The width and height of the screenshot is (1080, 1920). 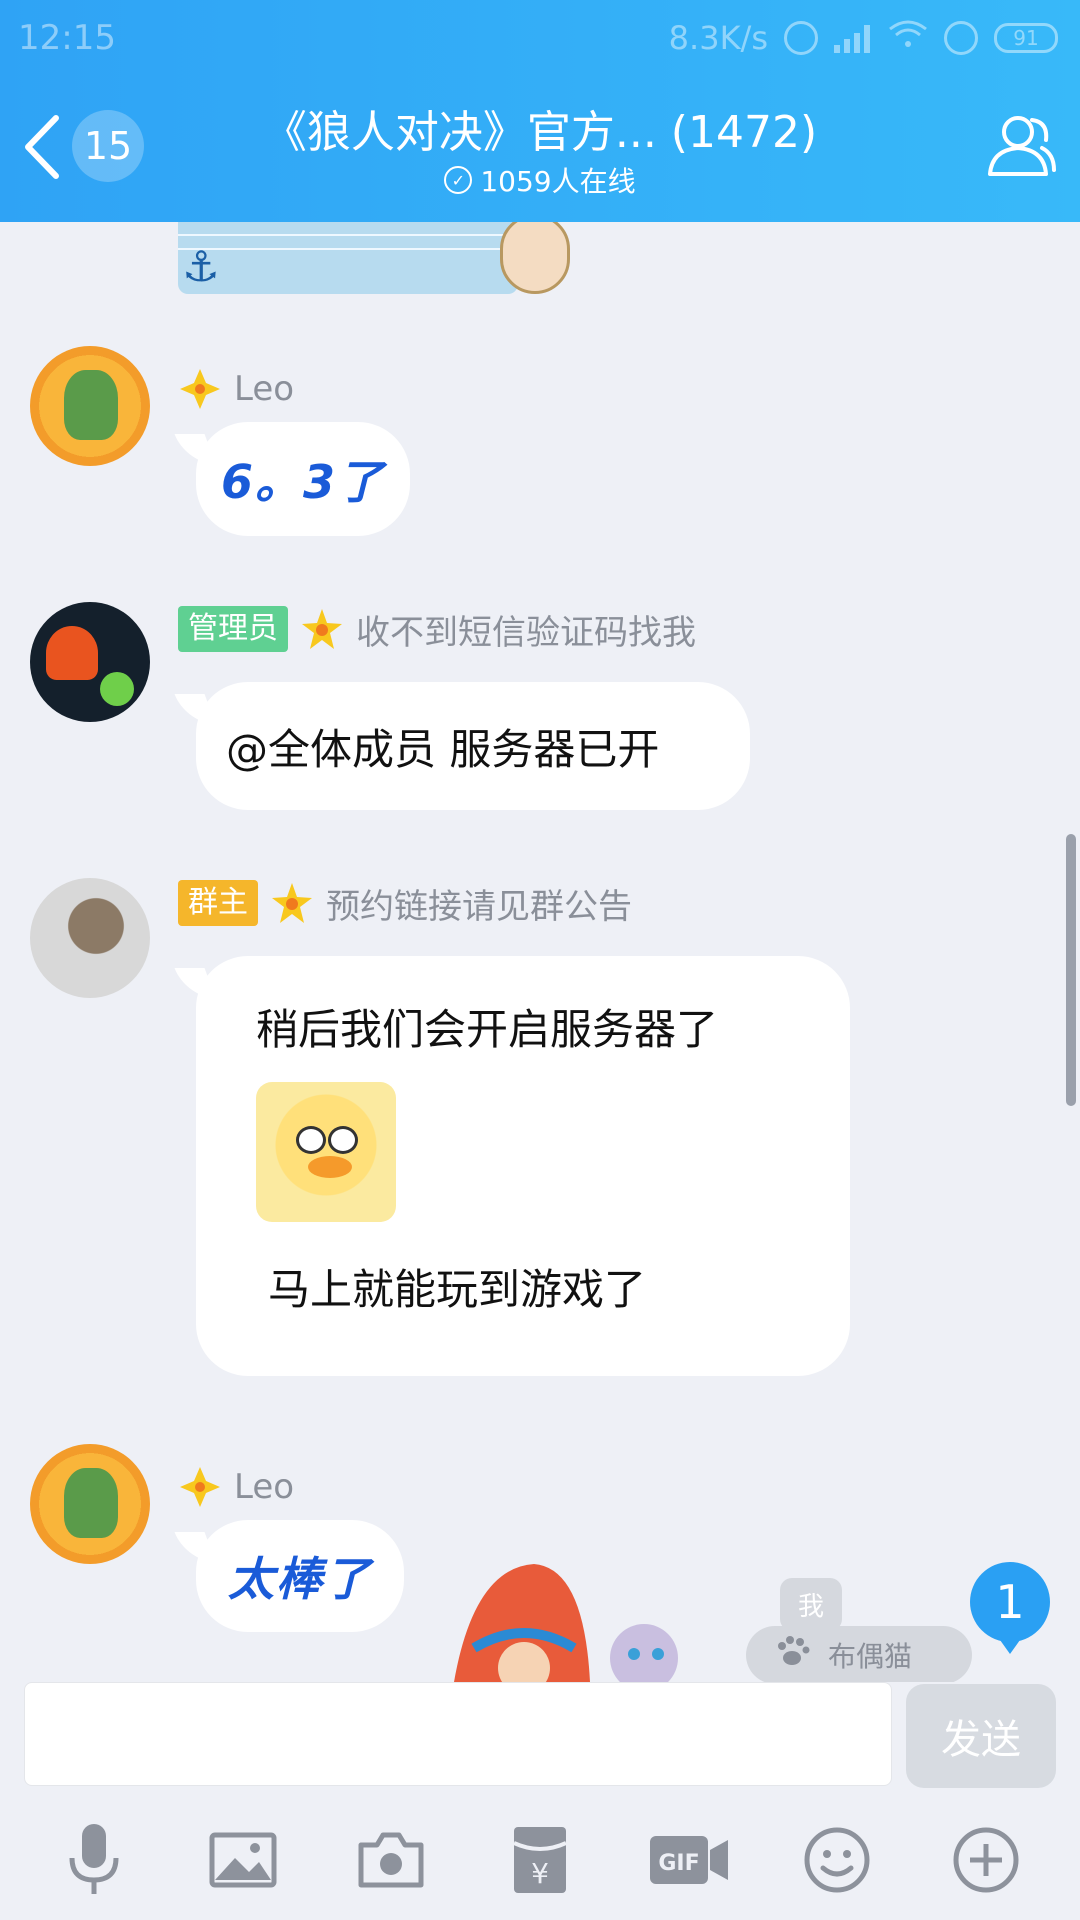 What do you see at coordinates (201, 266) in the screenshot?
I see `anchor-icon: ⚓` at bounding box center [201, 266].